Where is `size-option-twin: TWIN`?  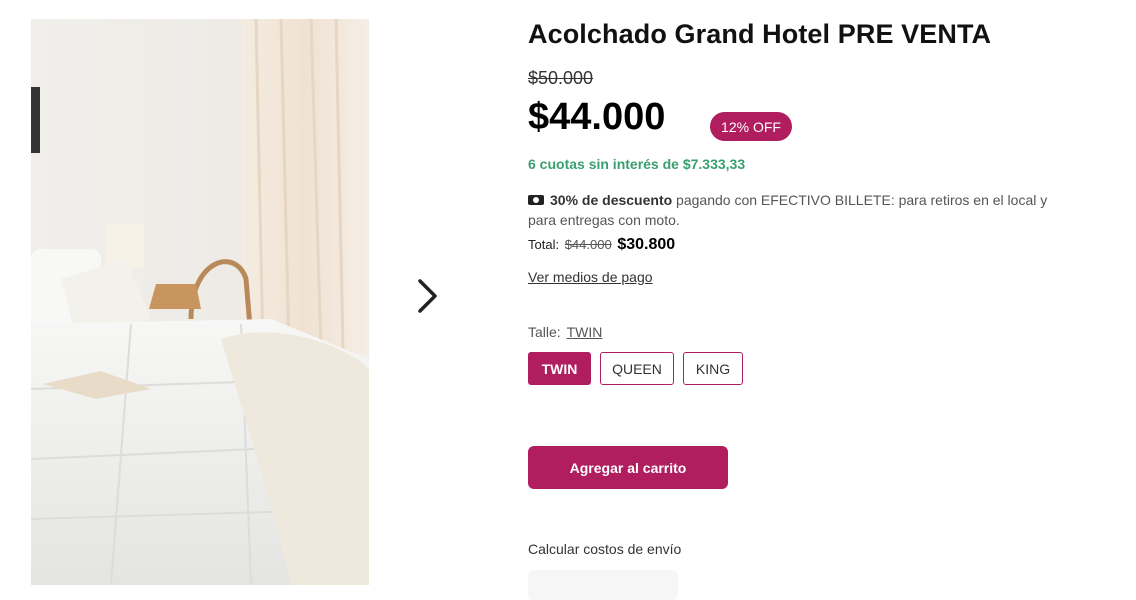 size-option-twin: TWIN is located at coordinates (559, 368).